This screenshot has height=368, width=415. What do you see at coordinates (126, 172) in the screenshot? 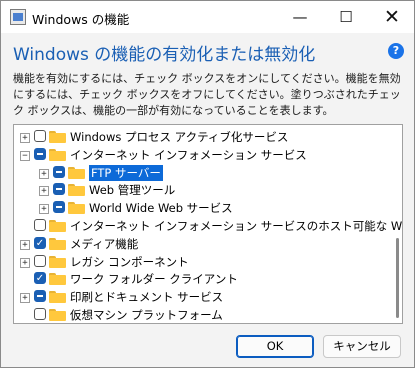
I see `tree-item-label: FTP サーバー` at bounding box center [126, 172].